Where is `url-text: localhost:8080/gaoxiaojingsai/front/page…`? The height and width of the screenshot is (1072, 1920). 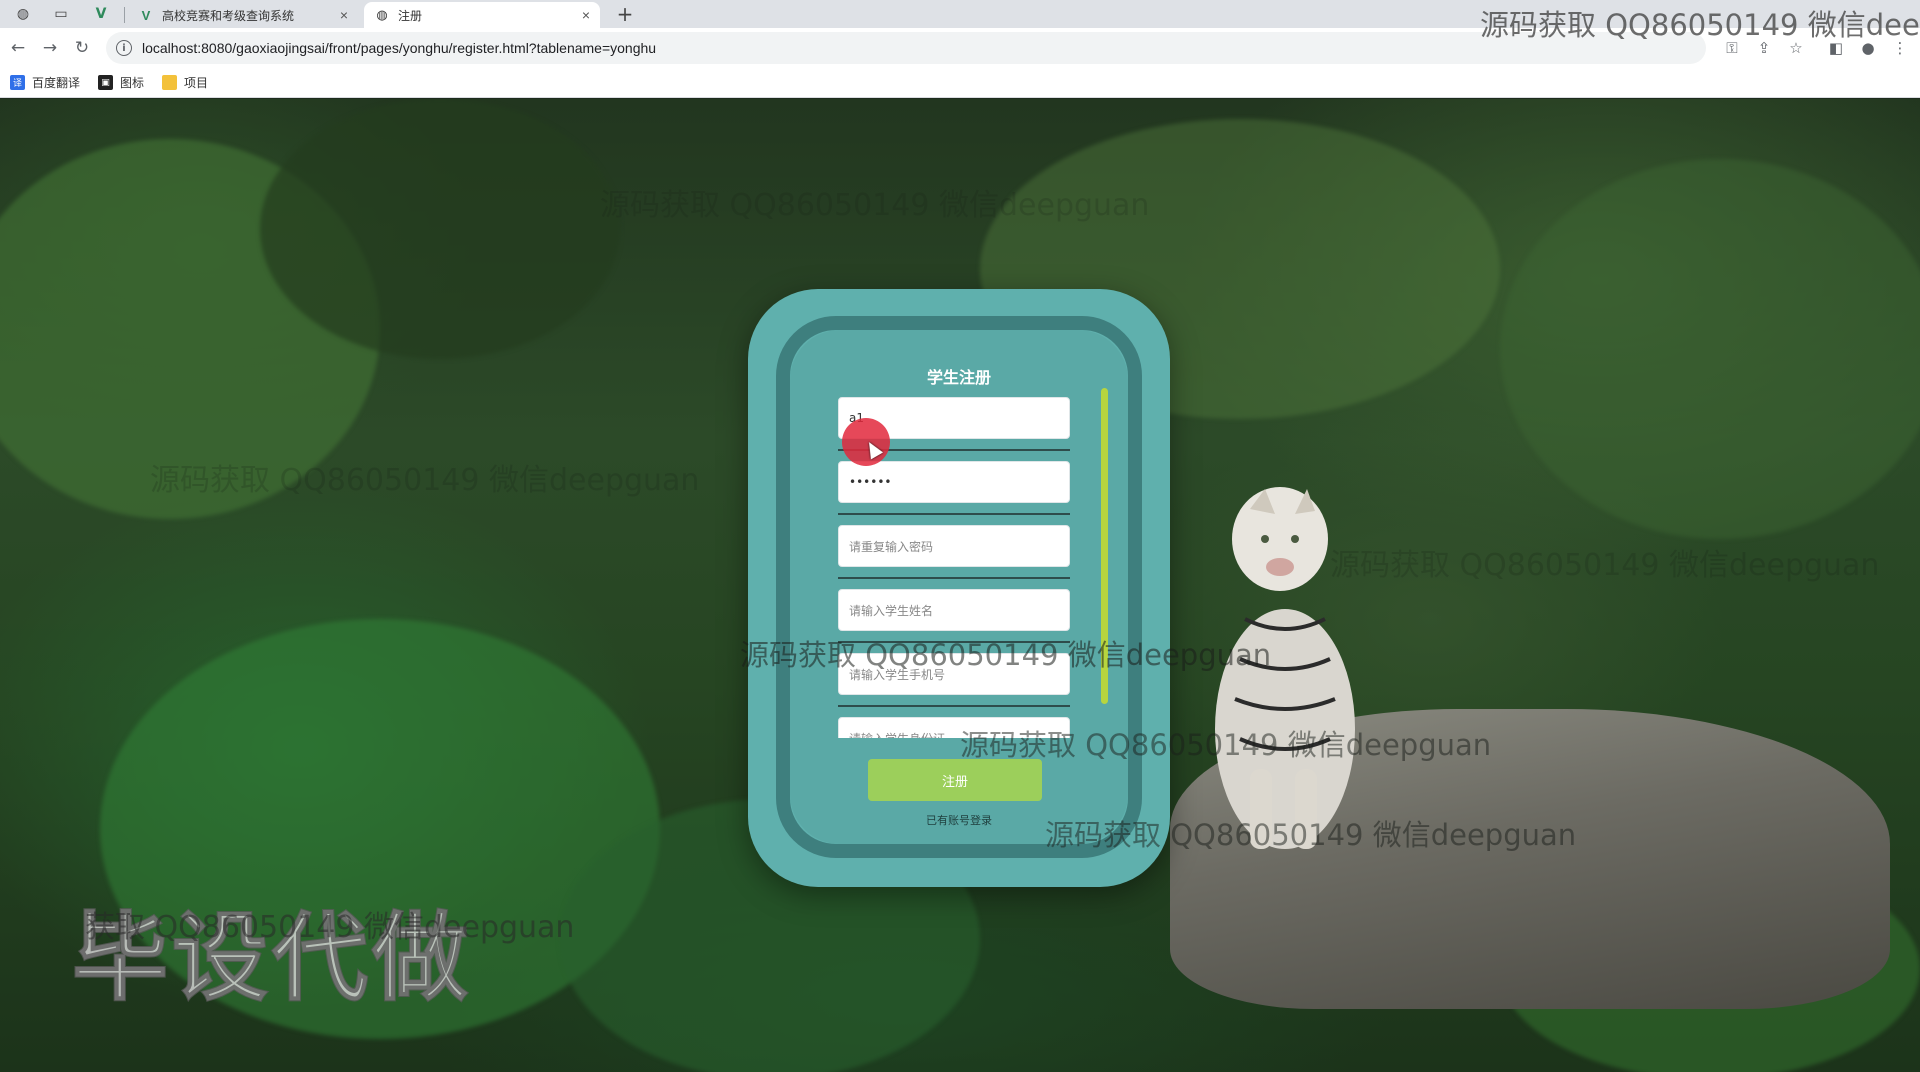
url-text: localhost:8080/gaoxiaojingsai/front/page… is located at coordinates (399, 48).